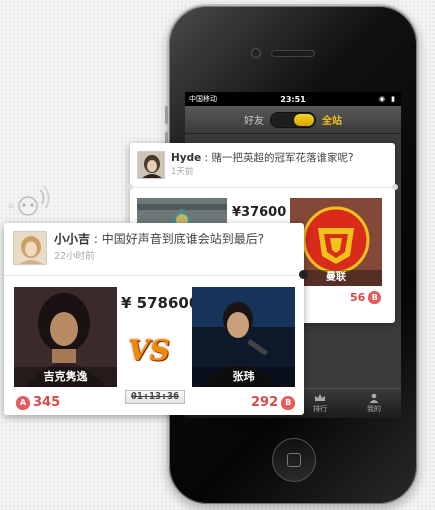 Image resolution: width=435 pixels, height=510 pixels. What do you see at coordinates (29, 200) in the screenshot?
I see `doodle-face-icon` at bounding box center [29, 200].